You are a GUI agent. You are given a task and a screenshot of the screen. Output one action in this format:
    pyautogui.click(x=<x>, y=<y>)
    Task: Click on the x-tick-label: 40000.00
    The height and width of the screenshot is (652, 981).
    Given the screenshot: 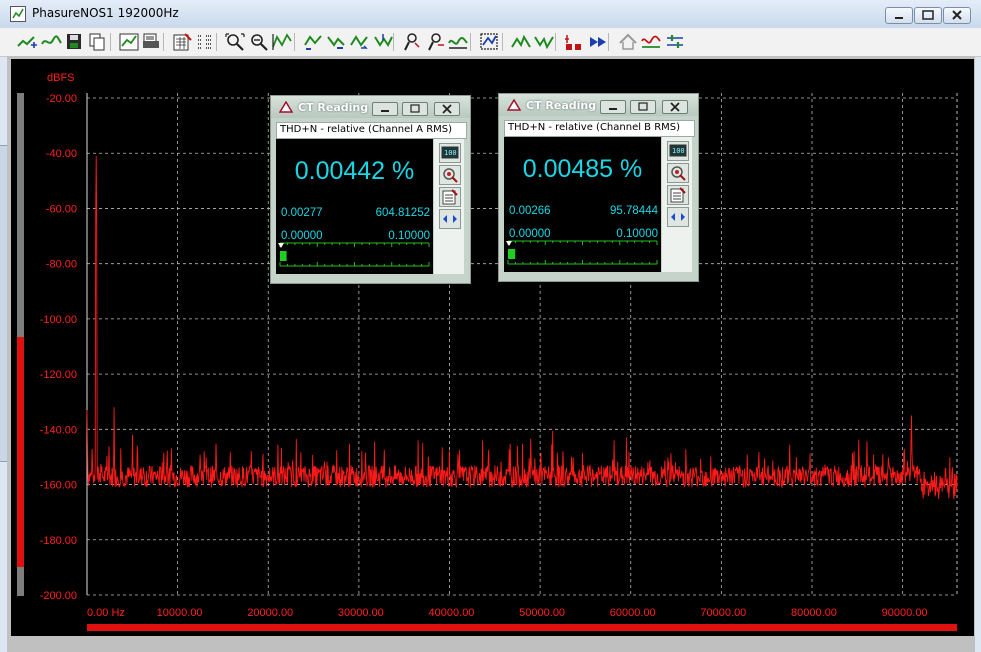 What is the action you would take?
    pyautogui.click(x=452, y=613)
    